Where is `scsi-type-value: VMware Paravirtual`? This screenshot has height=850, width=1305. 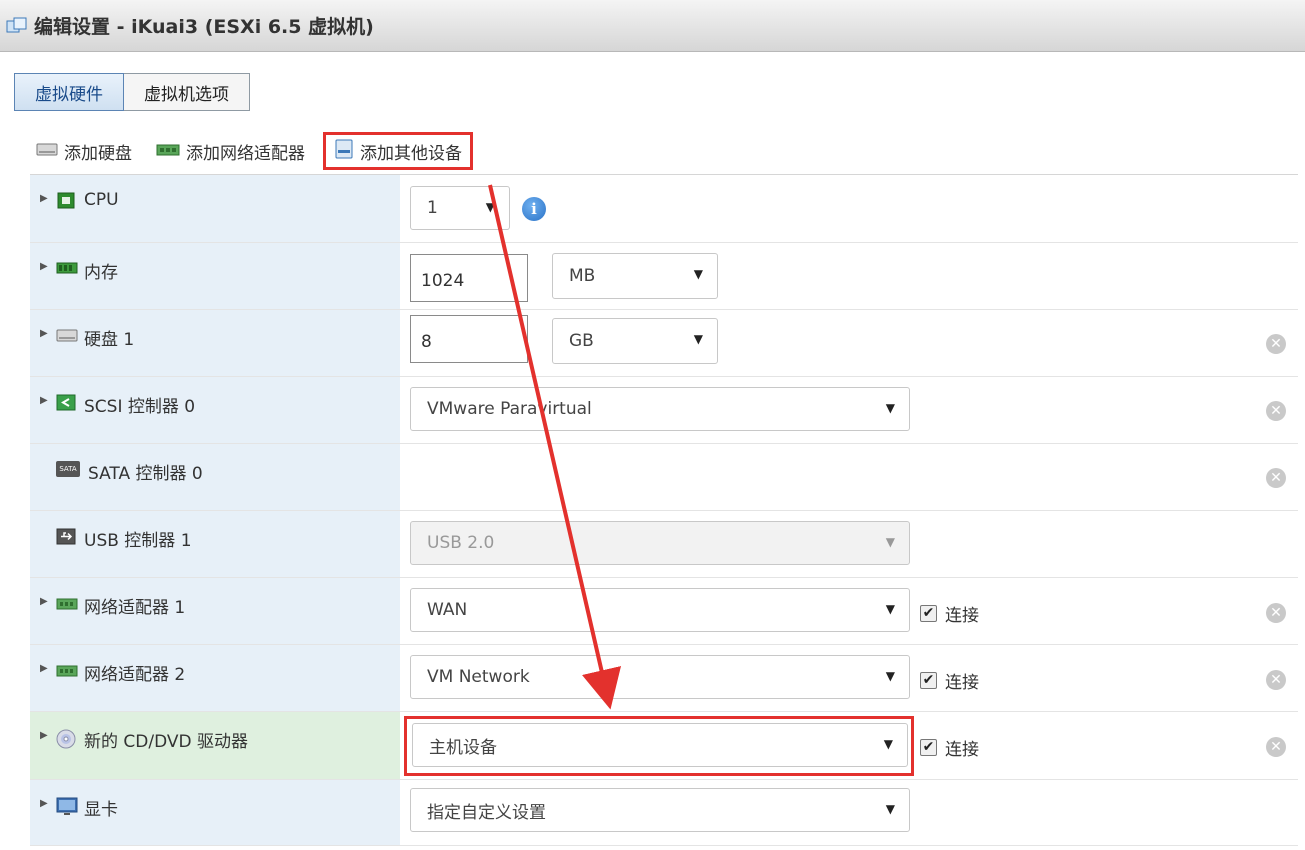
scsi-type-value: VMware Paravirtual is located at coordinates (509, 409).